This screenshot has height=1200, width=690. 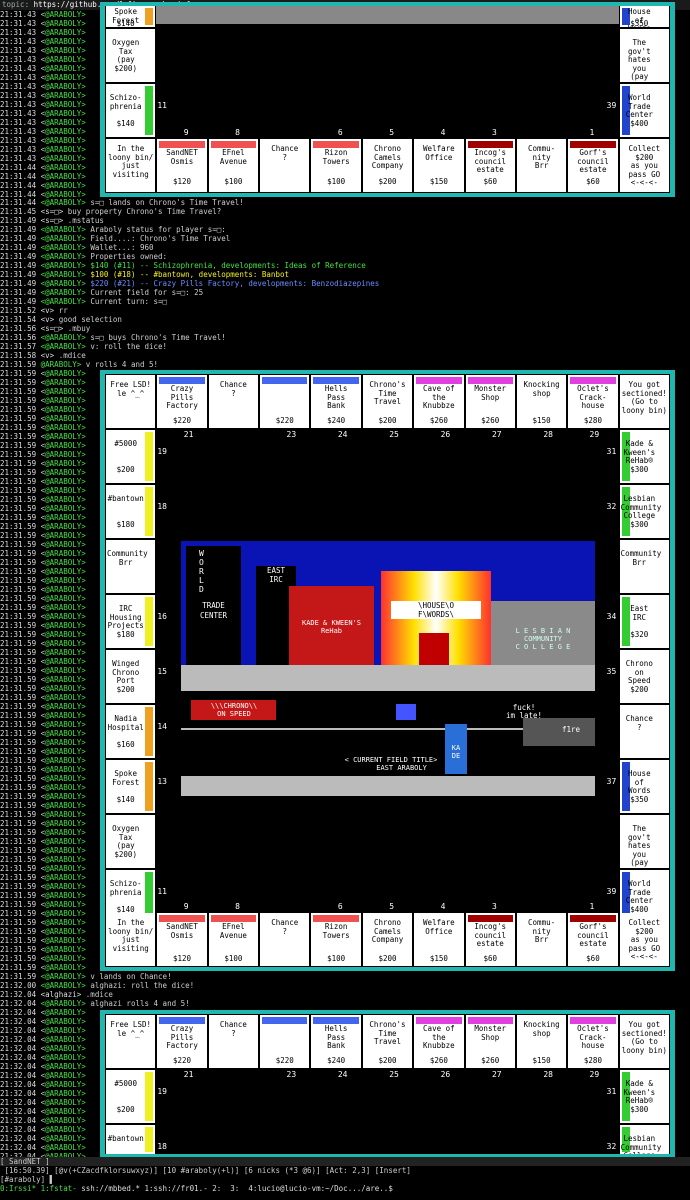 What do you see at coordinates (131, 676) in the screenshot?
I see `board-cell: Winged Chrono Port $200` at bounding box center [131, 676].